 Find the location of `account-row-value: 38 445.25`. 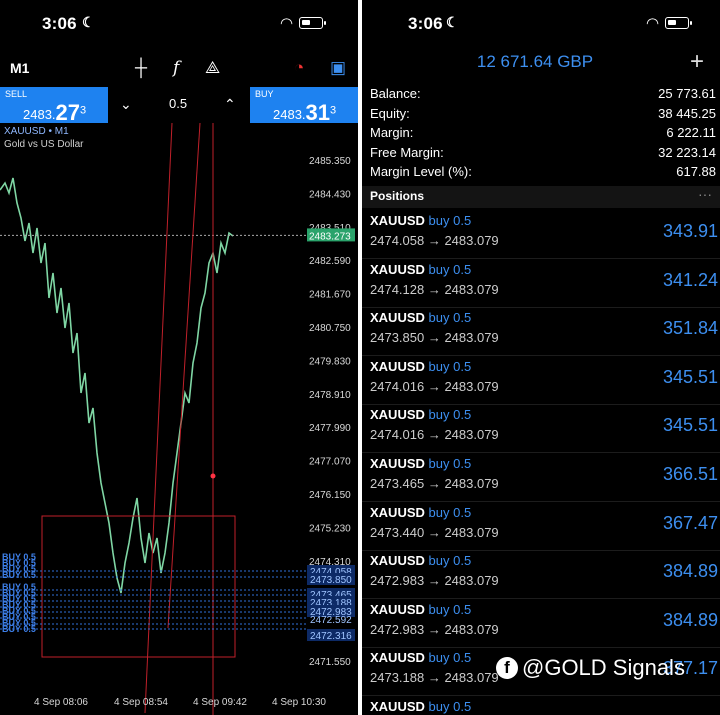

account-row-value: 38 445.25 is located at coordinates (687, 113).